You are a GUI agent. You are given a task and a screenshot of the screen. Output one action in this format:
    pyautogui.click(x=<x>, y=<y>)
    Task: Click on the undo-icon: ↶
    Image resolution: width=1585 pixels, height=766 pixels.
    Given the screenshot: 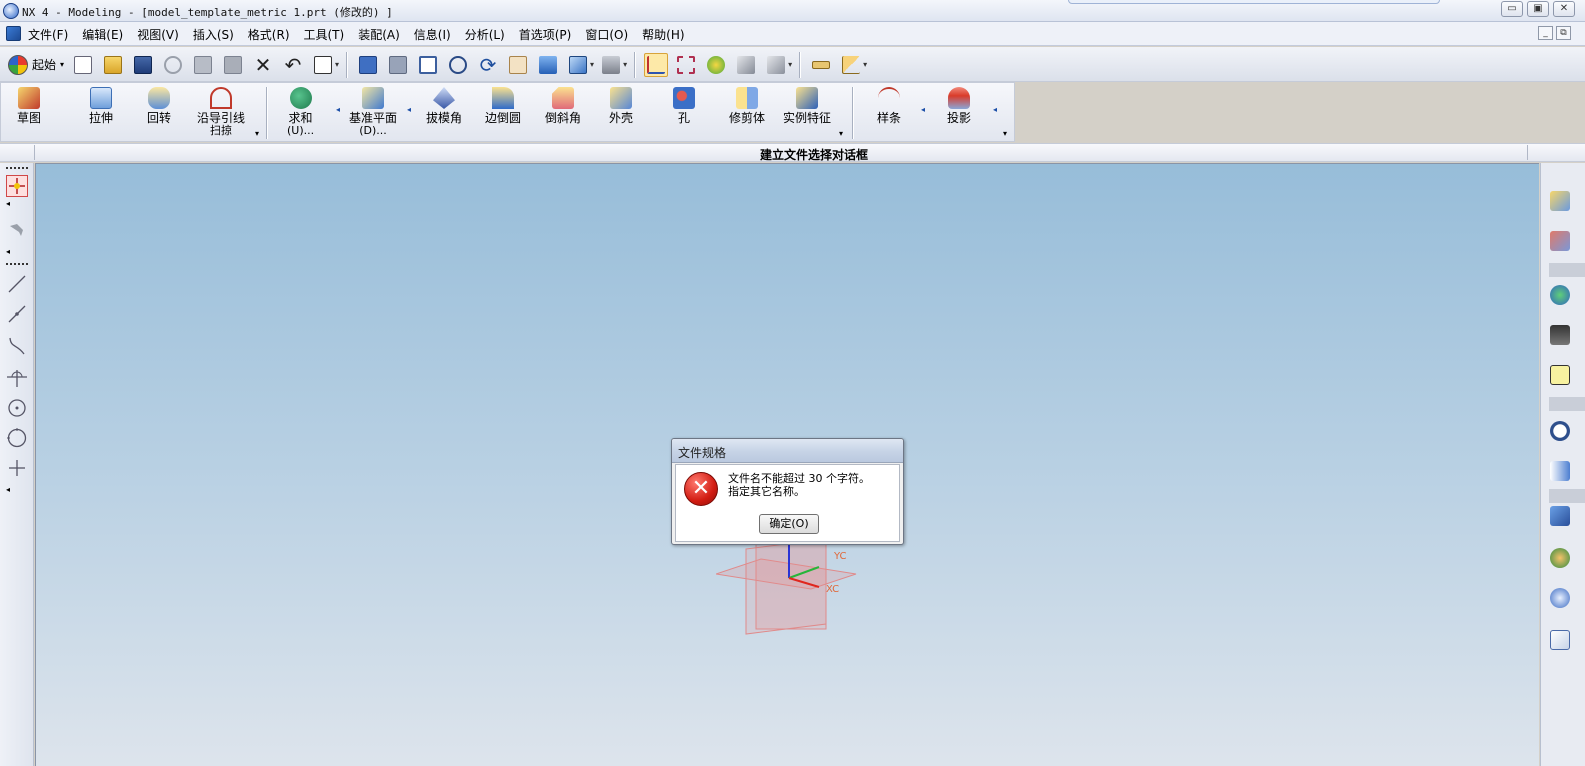 What is the action you would take?
    pyautogui.click(x=293, y=65)
    